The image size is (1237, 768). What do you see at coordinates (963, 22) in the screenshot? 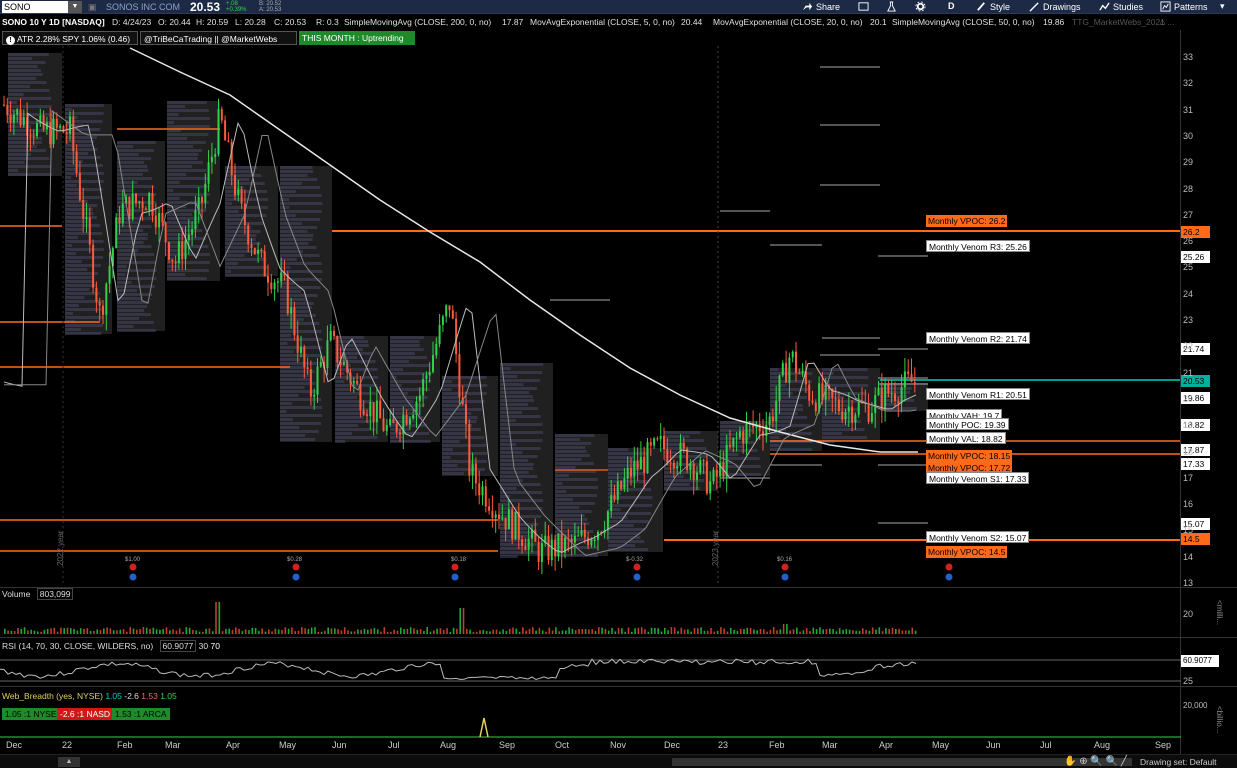
I see `sma50-label: SimpleMovingAvg (CLOSE, 50, 0, no)` at bounding box center [963, 22].